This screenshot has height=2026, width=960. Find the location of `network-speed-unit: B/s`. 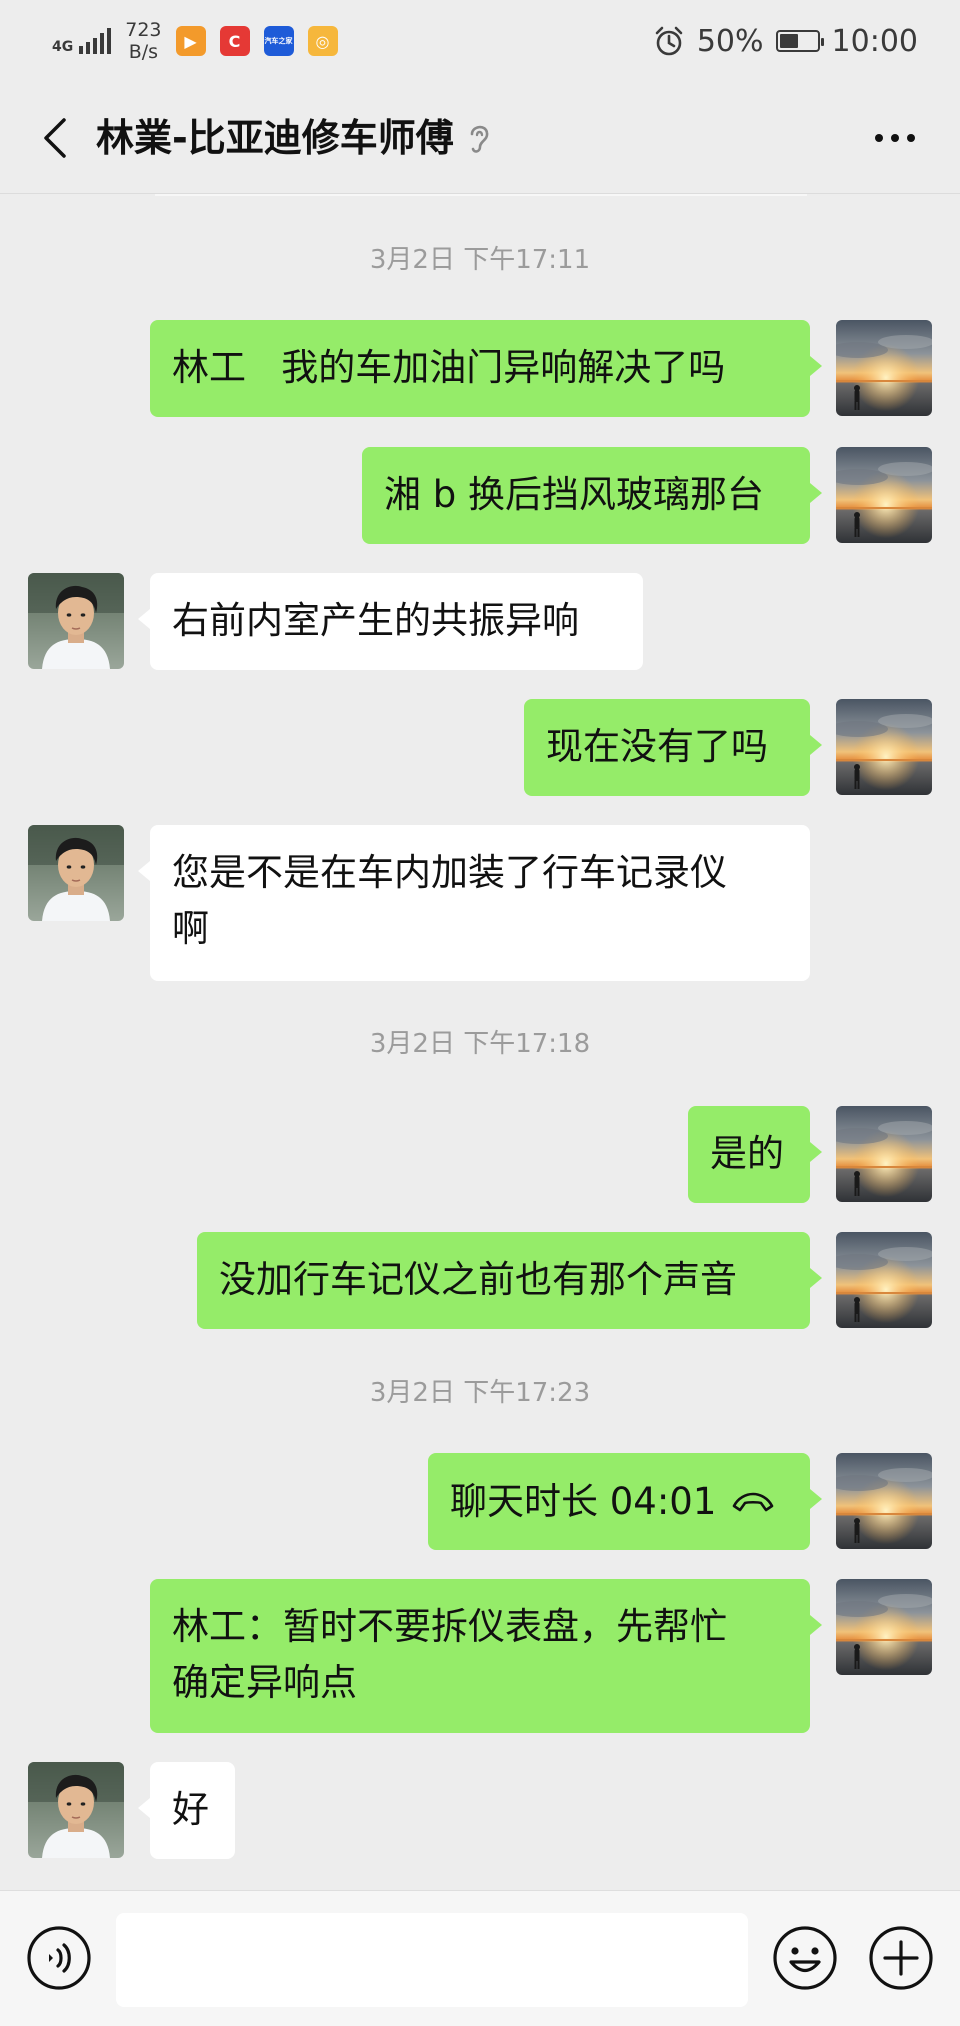

network-speed-unit: B/s is located at coordinates (143, 52).